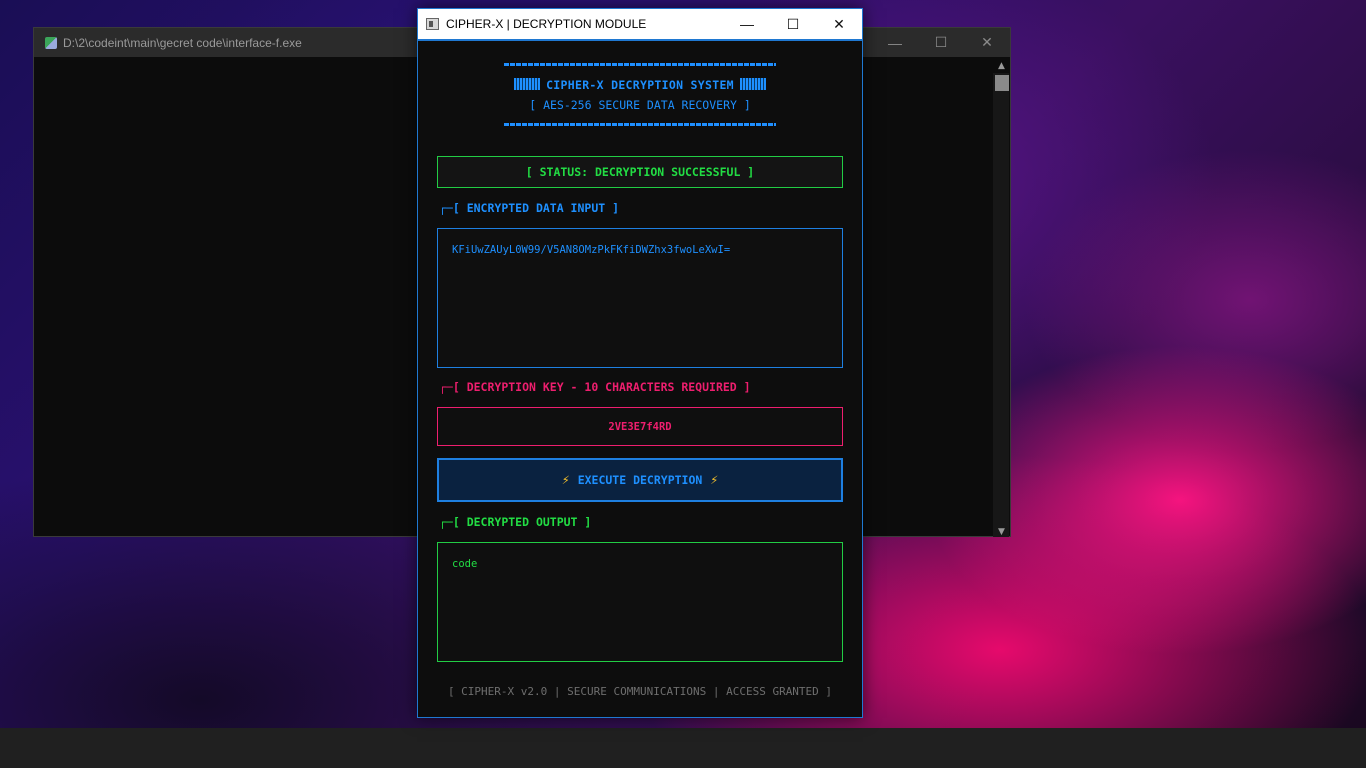 Image resolution: width=1366 pixels, height=768 pixels. I want to click on cipher-titlebar: CIPHER-X | DECRYPTION MODULE — ☐ ✕, so click(640, 25).